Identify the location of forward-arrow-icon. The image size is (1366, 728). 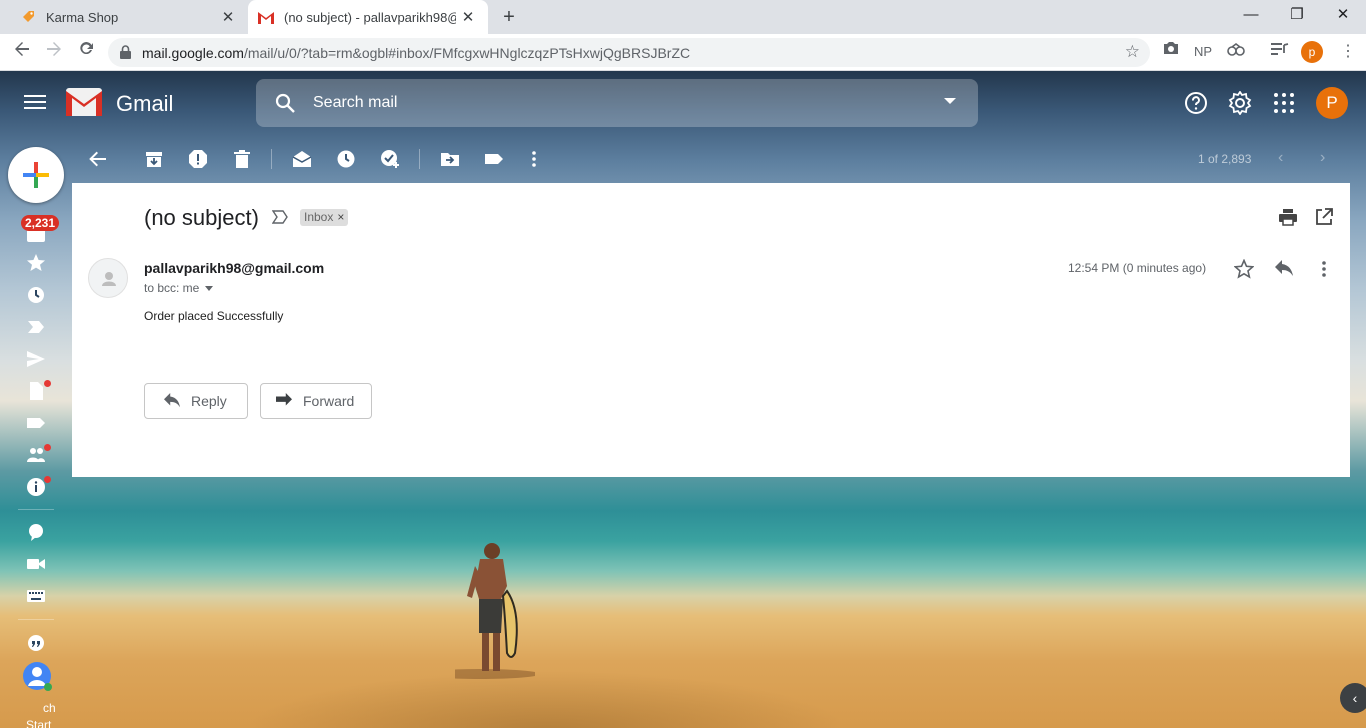
(284, 399).